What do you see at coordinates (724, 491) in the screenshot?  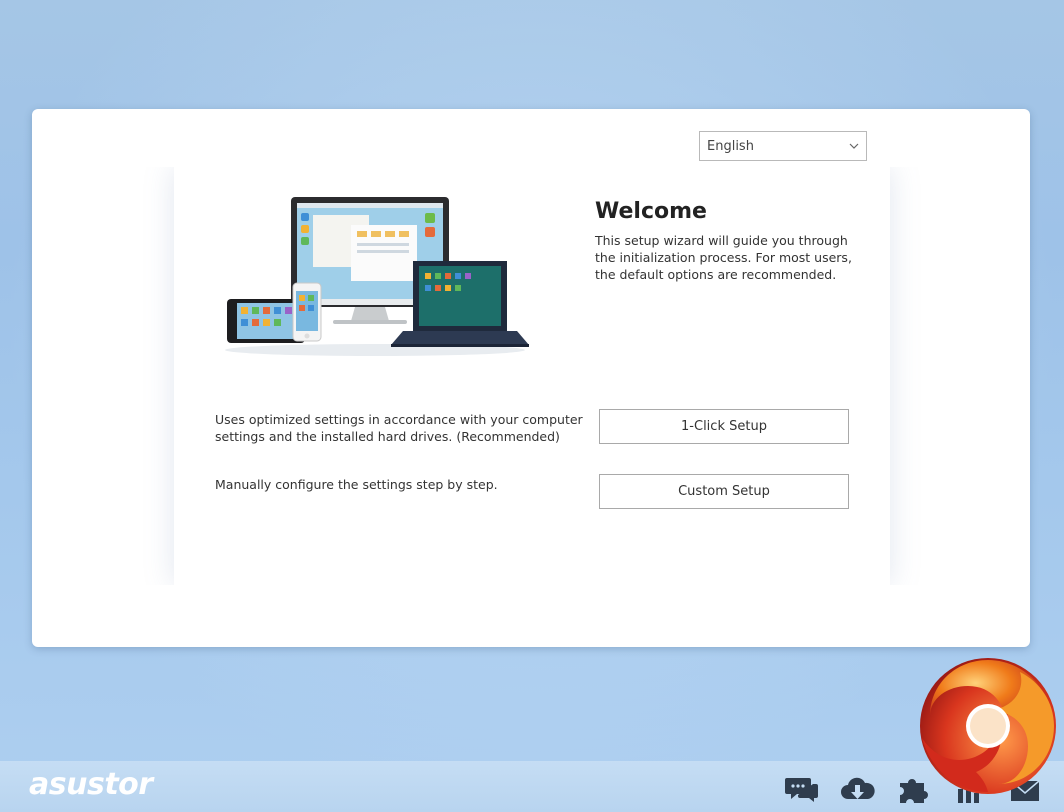 I see `custom-setup-button: Custom Setup` at bounding box center [724, 491].